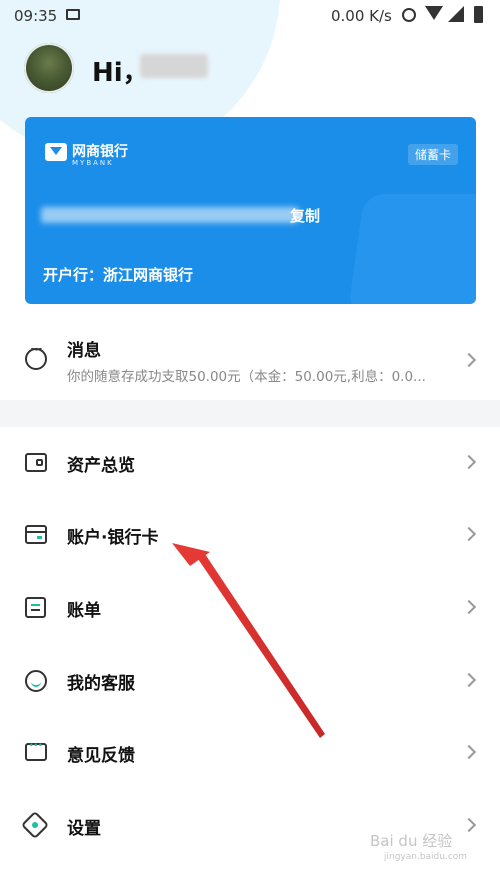 The width and height of the screenshot is (500, 873). Describe the element at coordinates (36, 356) in the screenshot. I see `message-icon` at that location.